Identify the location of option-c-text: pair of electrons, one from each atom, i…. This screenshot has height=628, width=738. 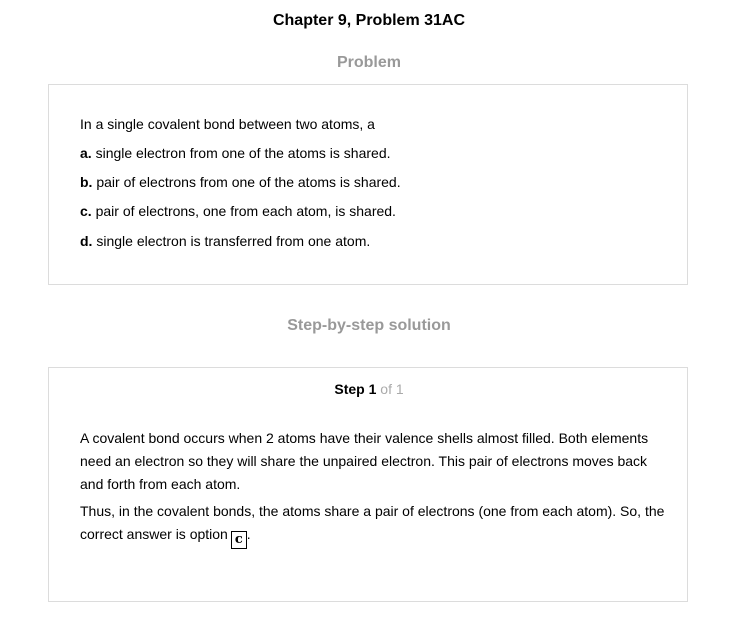
(245, 211).